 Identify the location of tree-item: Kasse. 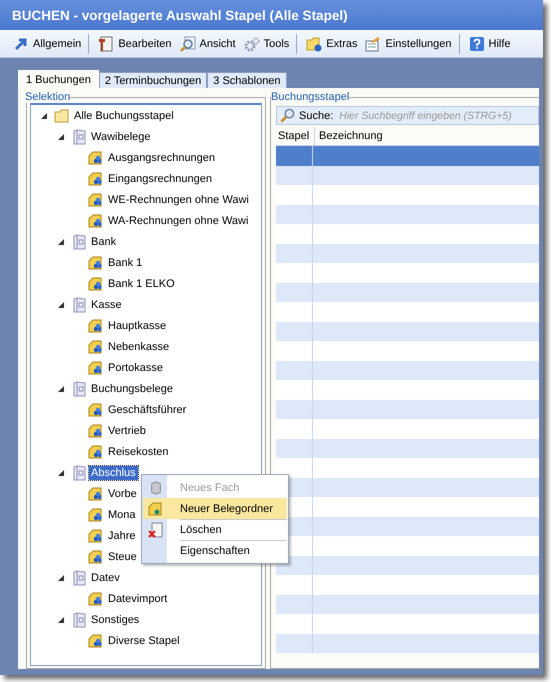
(106, 305).